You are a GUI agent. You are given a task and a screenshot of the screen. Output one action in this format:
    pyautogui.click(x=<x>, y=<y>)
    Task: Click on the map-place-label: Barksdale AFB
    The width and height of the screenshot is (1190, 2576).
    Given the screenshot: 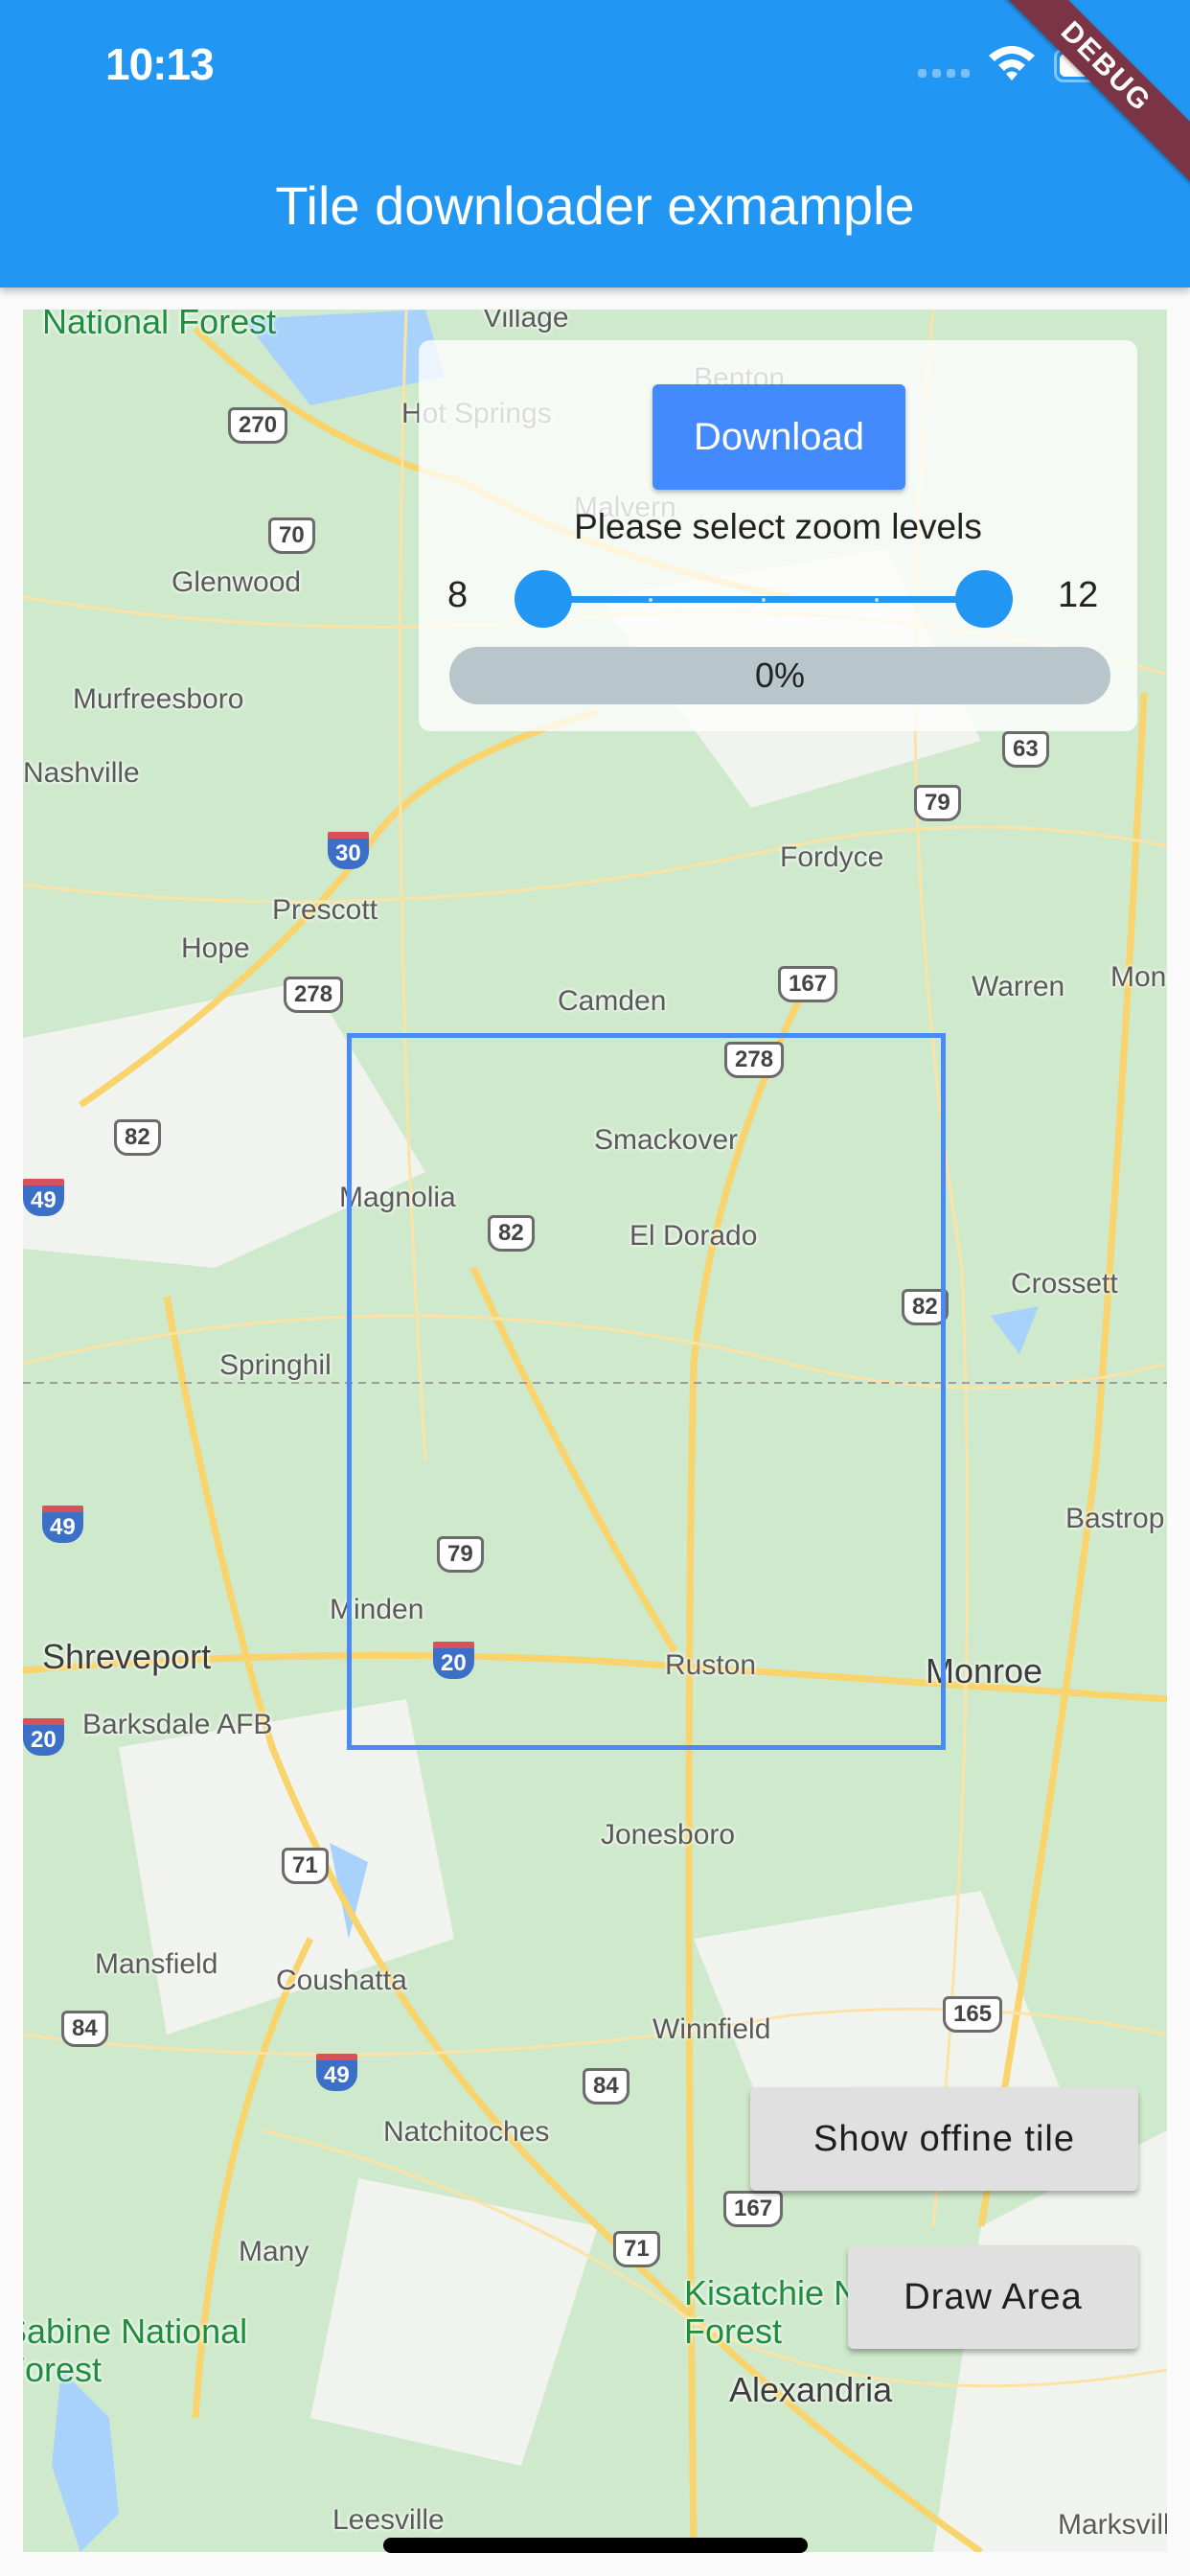 What is the action you would take?
    pyautogui.click(x=178, y=1724)
    